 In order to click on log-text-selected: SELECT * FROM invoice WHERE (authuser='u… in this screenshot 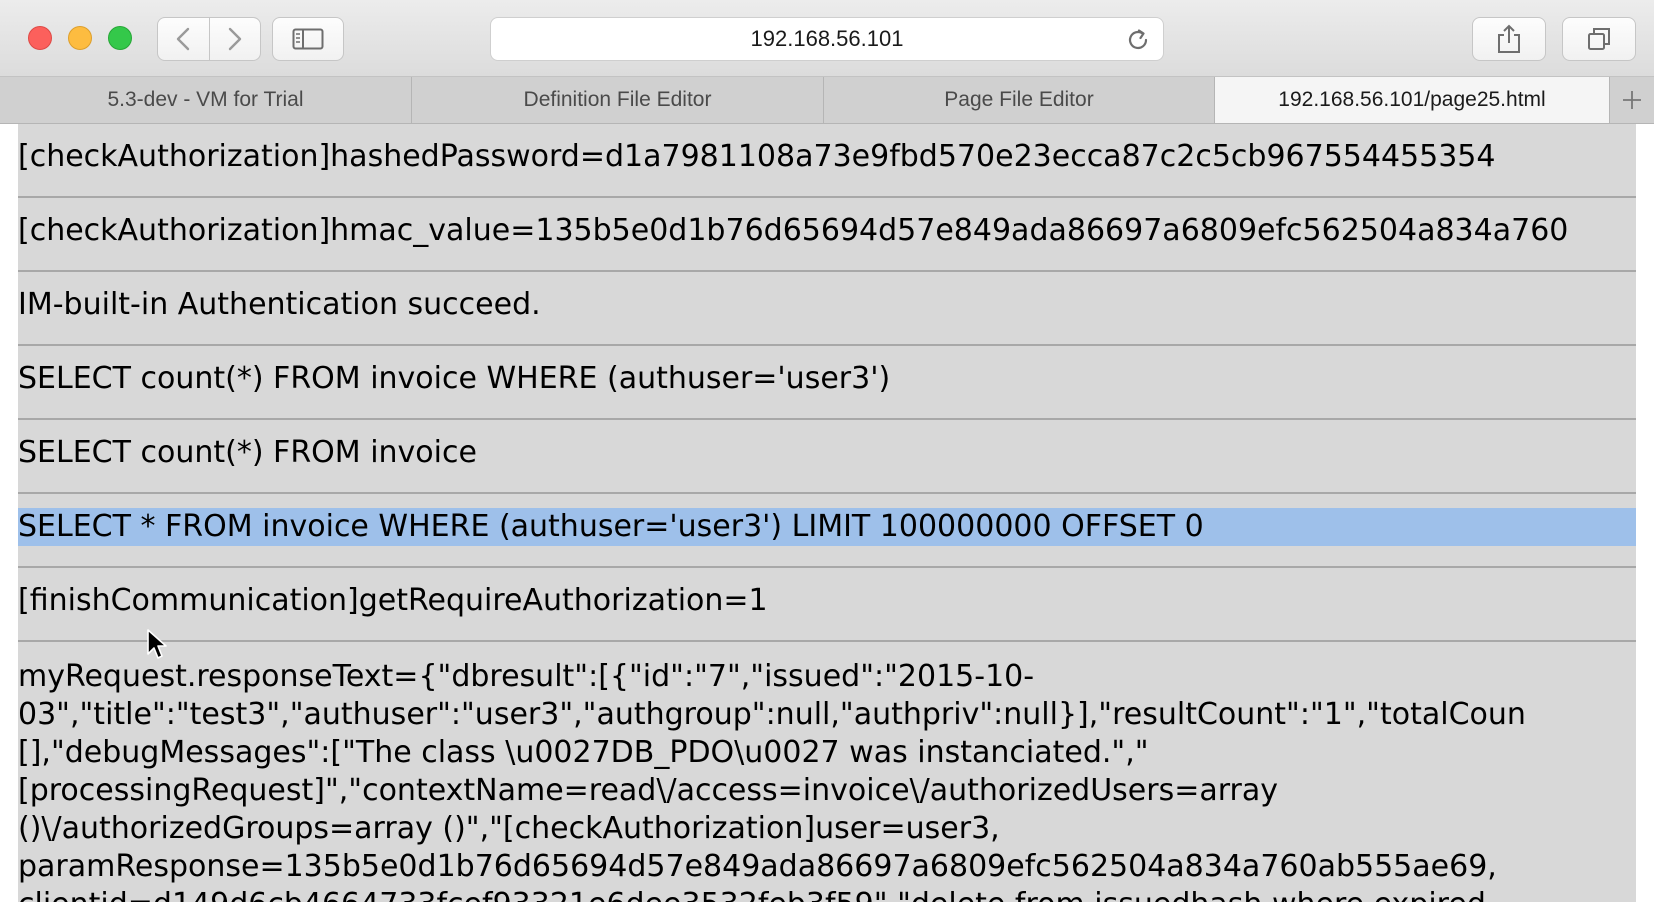, I will do `click(827, 527)`.